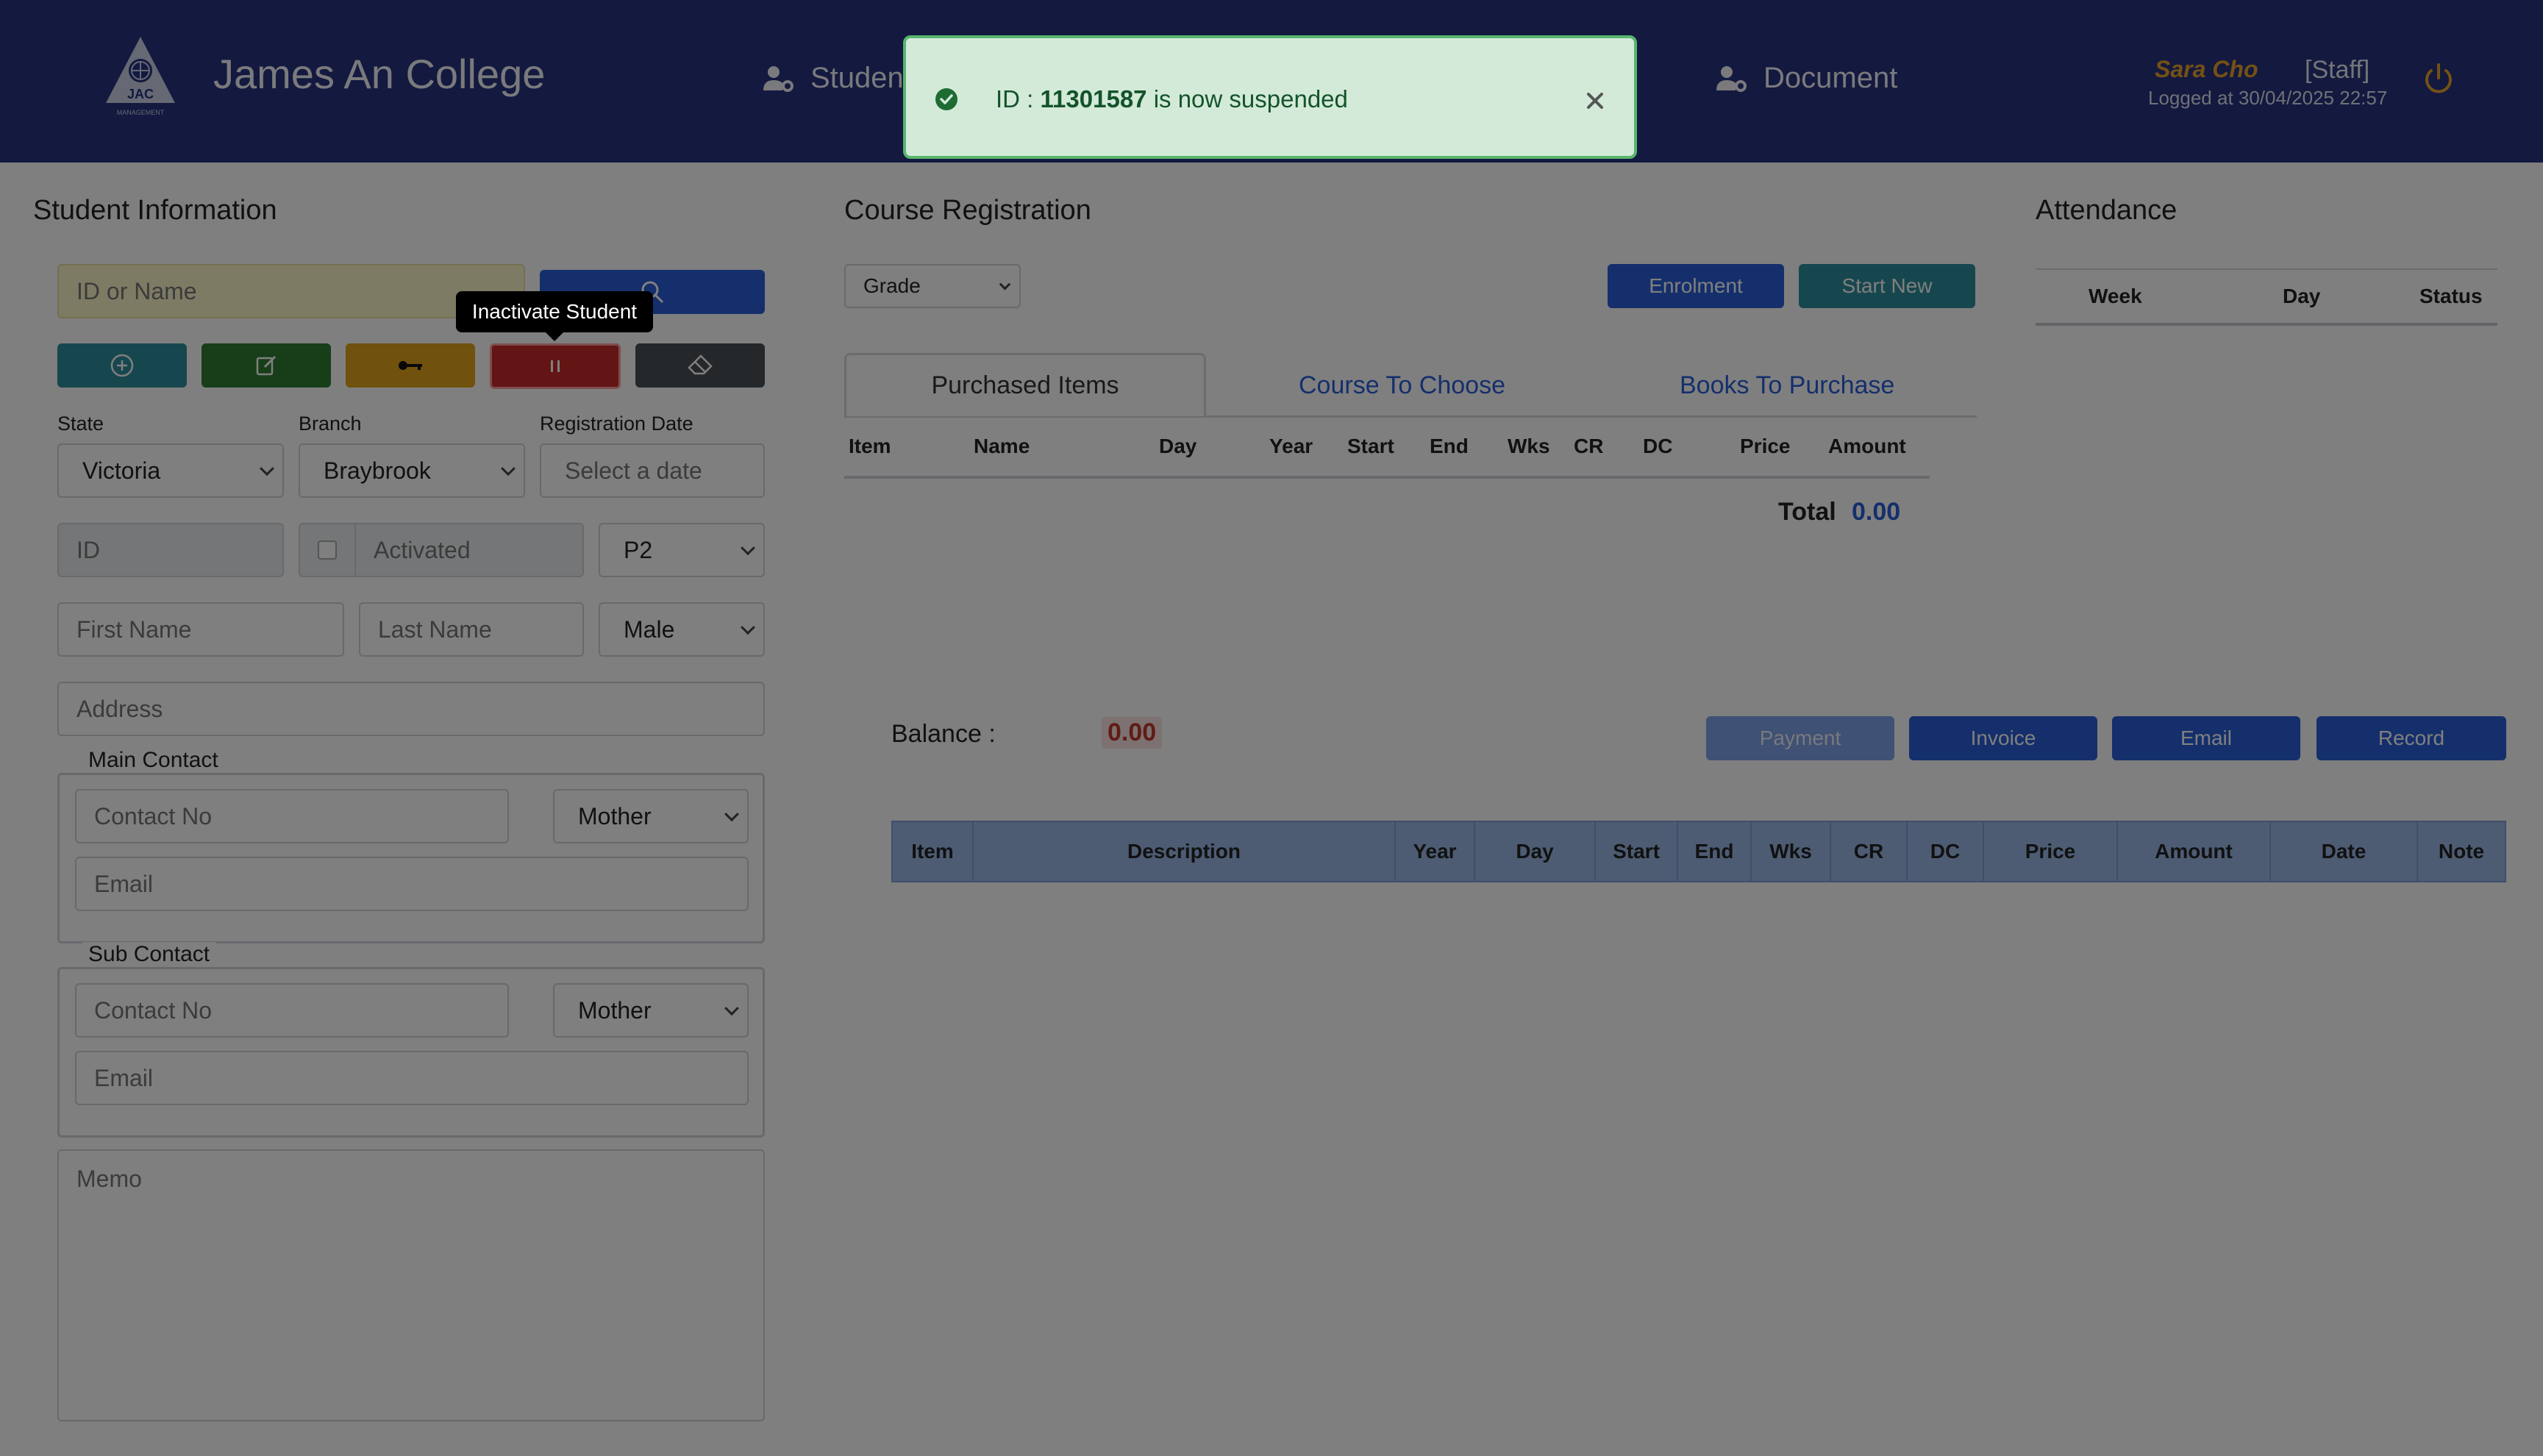  Describe the element at coordinates (1018, 99) in the screenshot. I see `toast-prefix: ID :` at that location.